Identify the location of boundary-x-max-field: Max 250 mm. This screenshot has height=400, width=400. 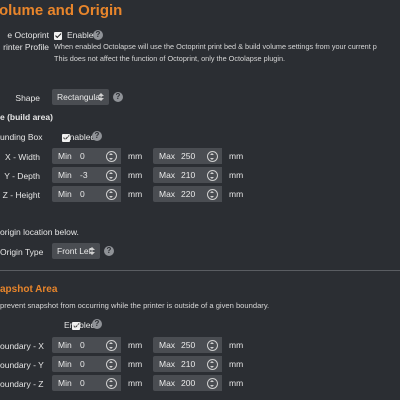
(201, 345).